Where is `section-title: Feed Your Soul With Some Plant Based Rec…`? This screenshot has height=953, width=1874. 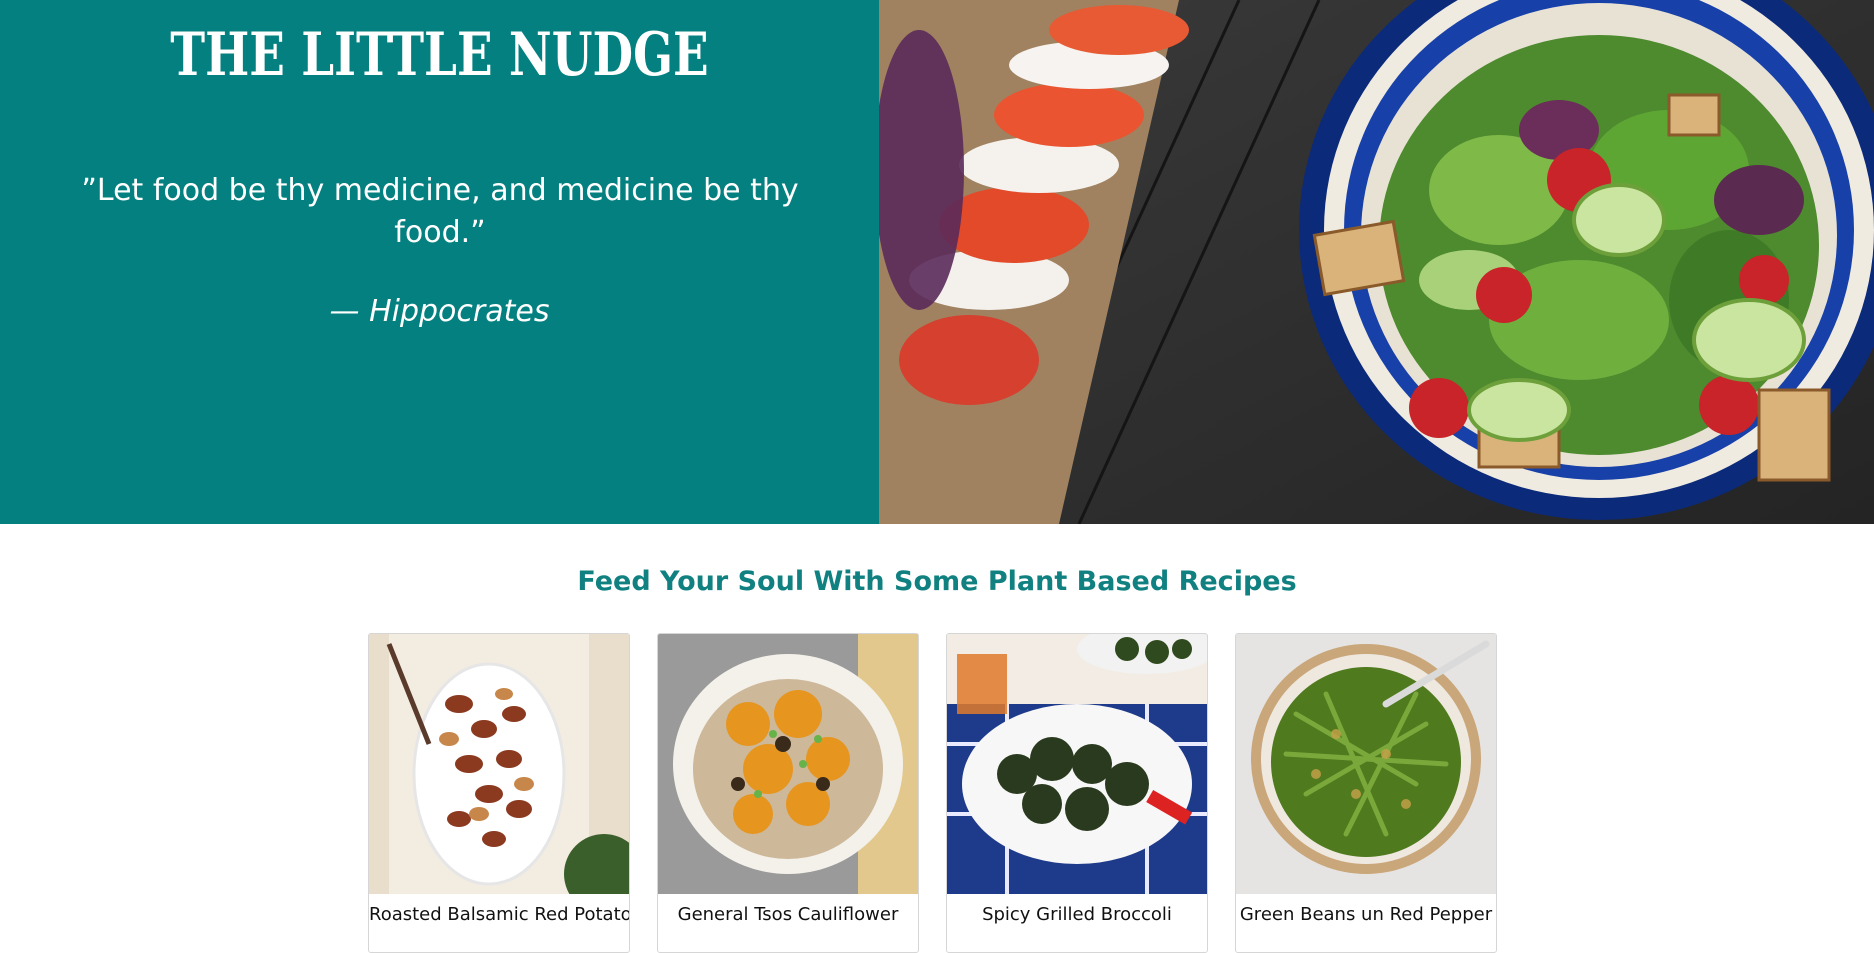
section-title: Feed Your Soul With Some Plant Based Rec… is located at coordinates (937, 581).